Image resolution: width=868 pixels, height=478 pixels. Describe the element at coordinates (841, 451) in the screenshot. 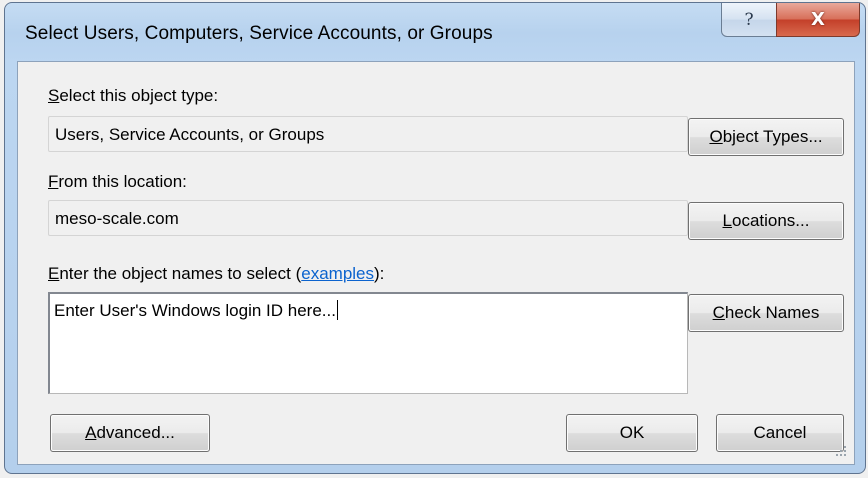

I see `resize-grip-icon` at that location.